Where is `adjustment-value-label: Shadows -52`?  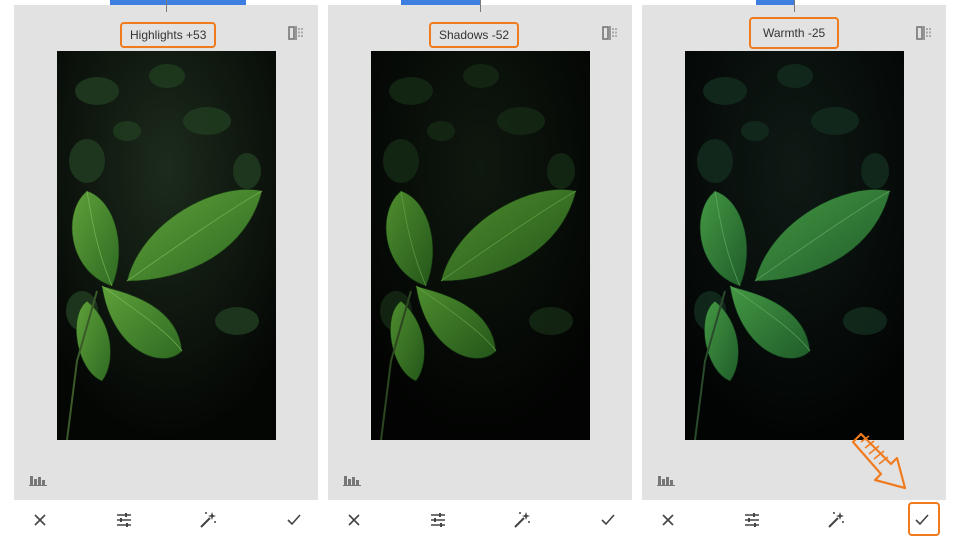 adjustment-value-label: Shadows -52 is located at coordinates (474, 35).